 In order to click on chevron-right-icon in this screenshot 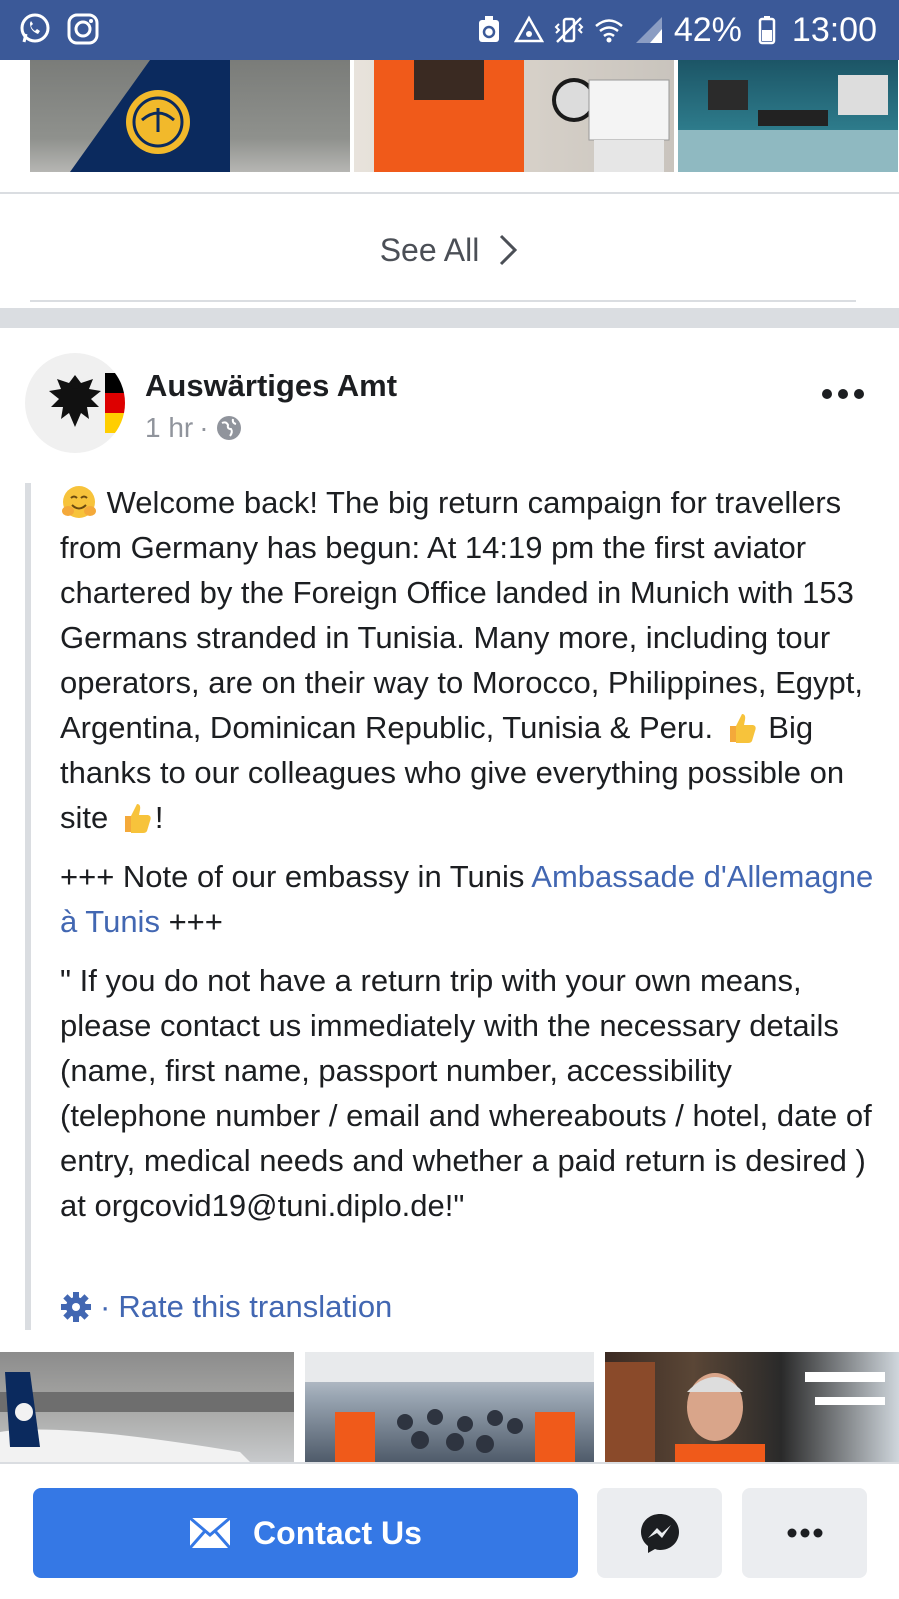, I will do `click(509, 250)`.